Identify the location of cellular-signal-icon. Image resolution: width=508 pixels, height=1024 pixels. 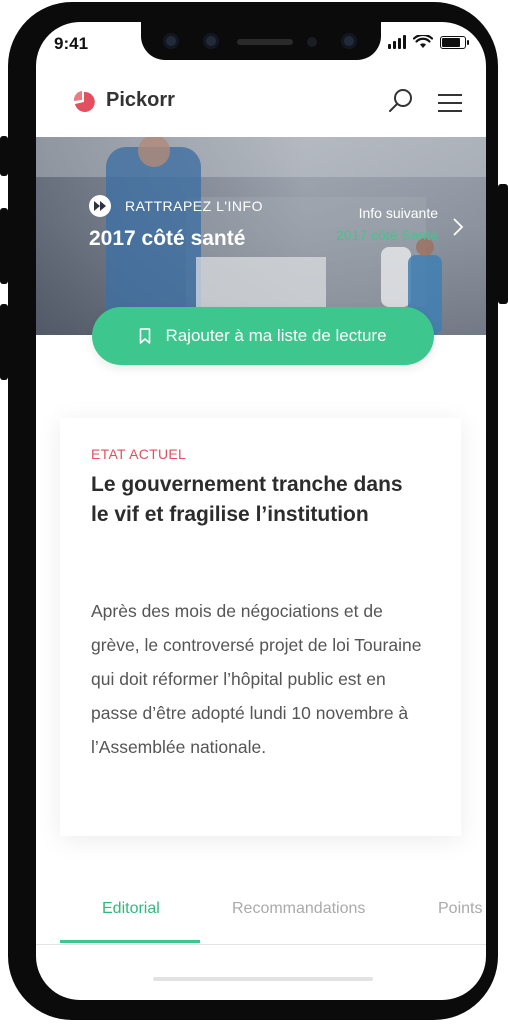
(397, 42).